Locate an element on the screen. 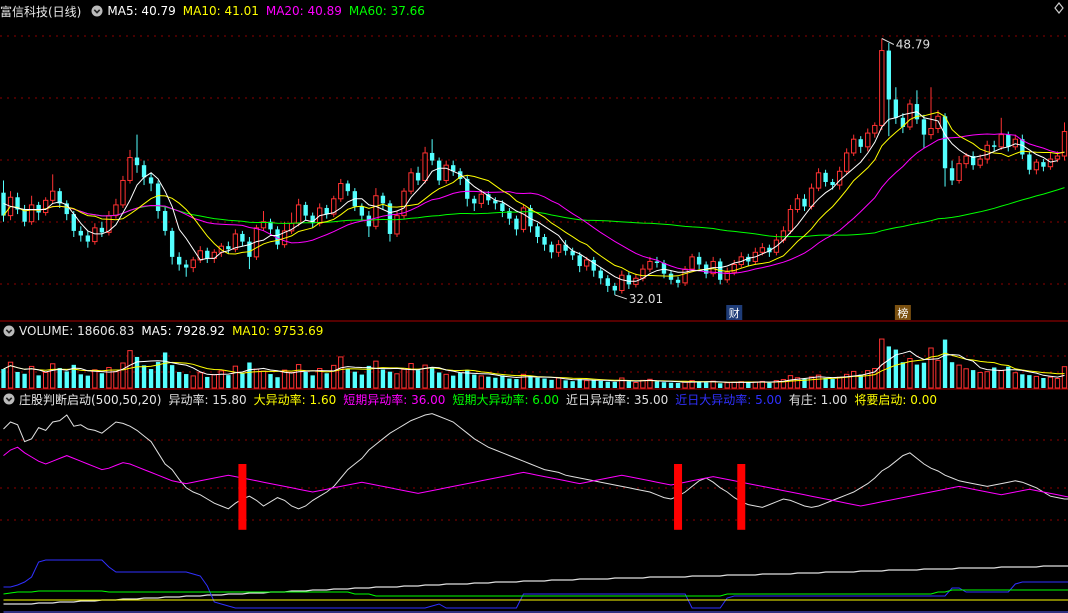  indicator-title: 庄股判断启动(500,50,20) is located at coordinates (90, 399).